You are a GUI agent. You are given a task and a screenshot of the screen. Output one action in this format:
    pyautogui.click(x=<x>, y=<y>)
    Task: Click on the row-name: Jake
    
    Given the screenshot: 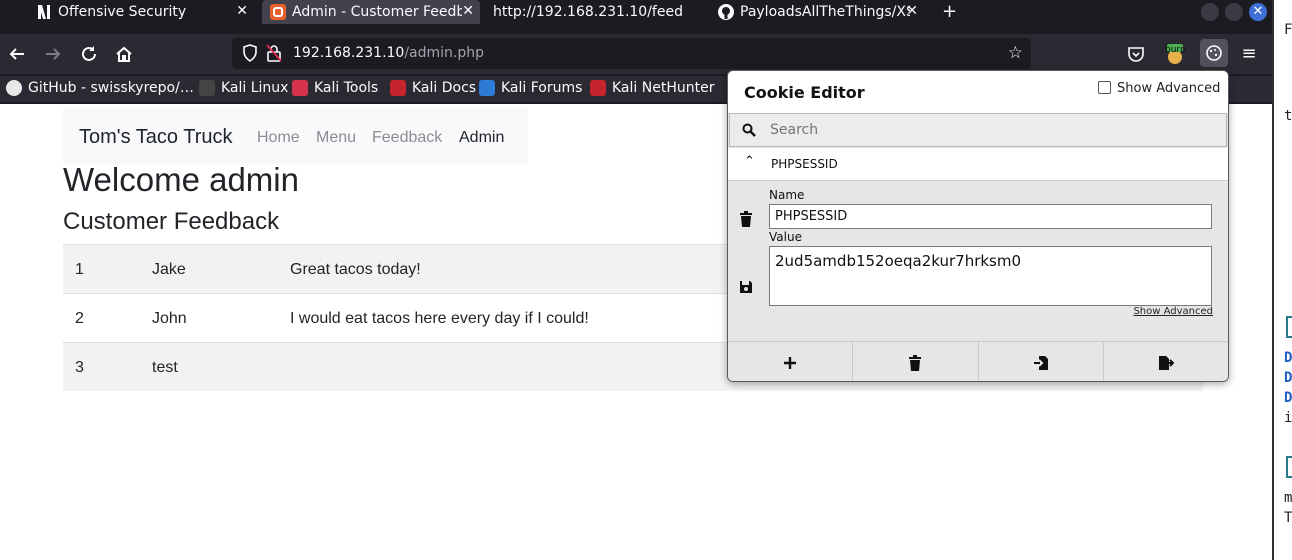 What is the action you would take?
    pyautogui.click(x=169, y=269)
    